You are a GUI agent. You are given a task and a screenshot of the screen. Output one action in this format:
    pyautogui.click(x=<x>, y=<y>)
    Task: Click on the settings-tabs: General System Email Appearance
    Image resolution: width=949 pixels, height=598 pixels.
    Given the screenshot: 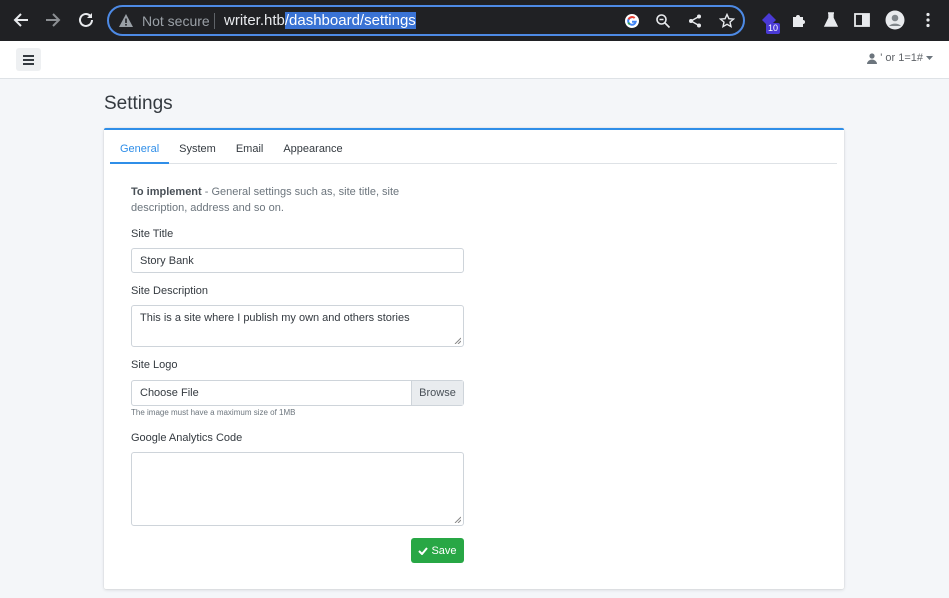 What is the action you would take?
    pyautogui.click(x=473, y=151)
    